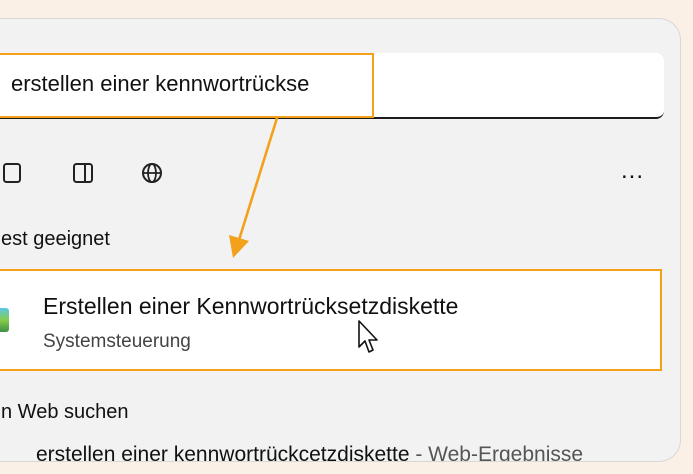 The image size is (693, 474). What do you see at coordinates (223, 452) in the screenshot?
I see `web-suggestion-text: erstellen einer kennwortrückcetzdiskette` at bounding box center [223, 452].